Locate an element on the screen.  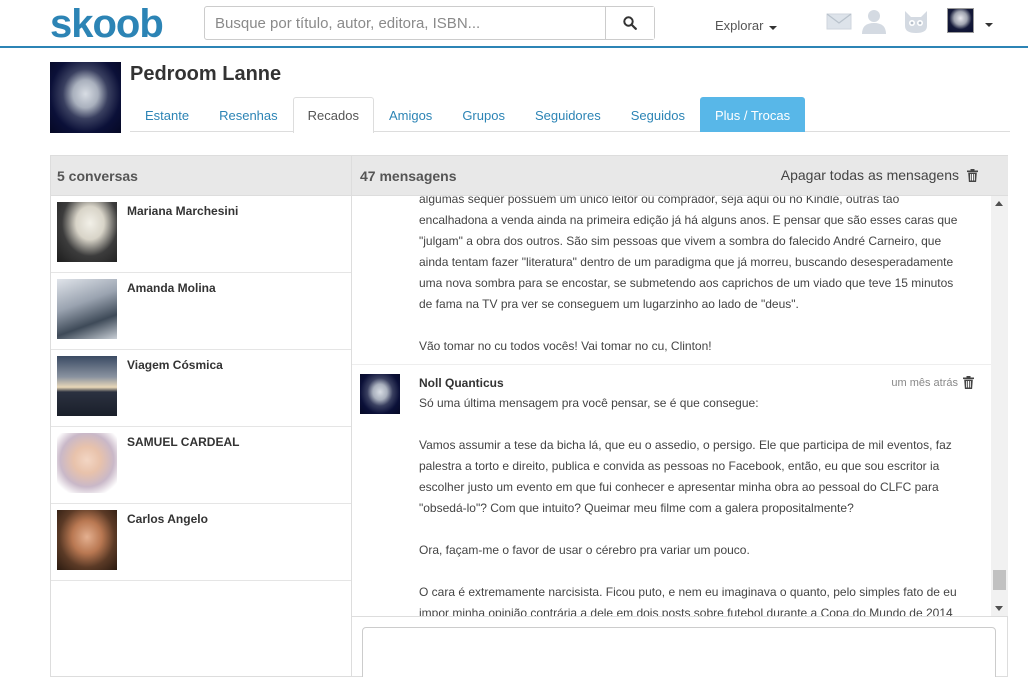
messages-count: 47 mensagens is located at coordinates (408, 176).